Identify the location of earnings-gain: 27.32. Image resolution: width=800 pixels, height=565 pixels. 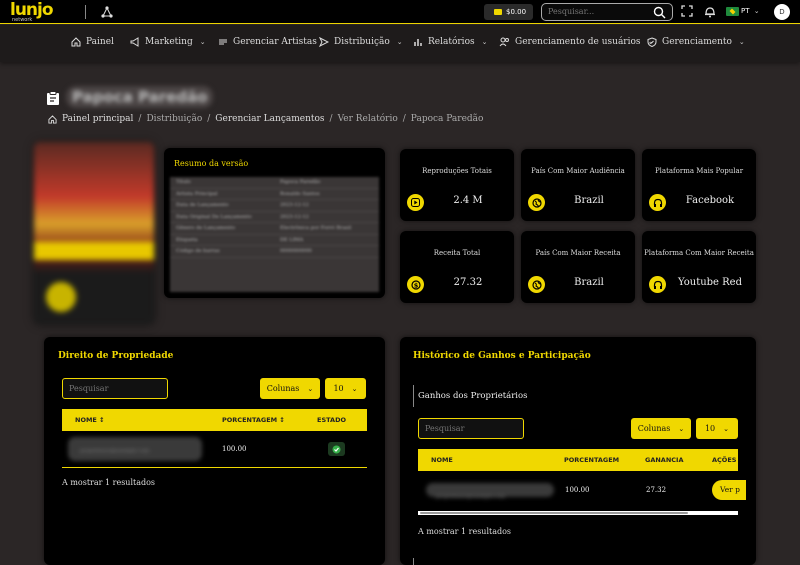
(656, 490).